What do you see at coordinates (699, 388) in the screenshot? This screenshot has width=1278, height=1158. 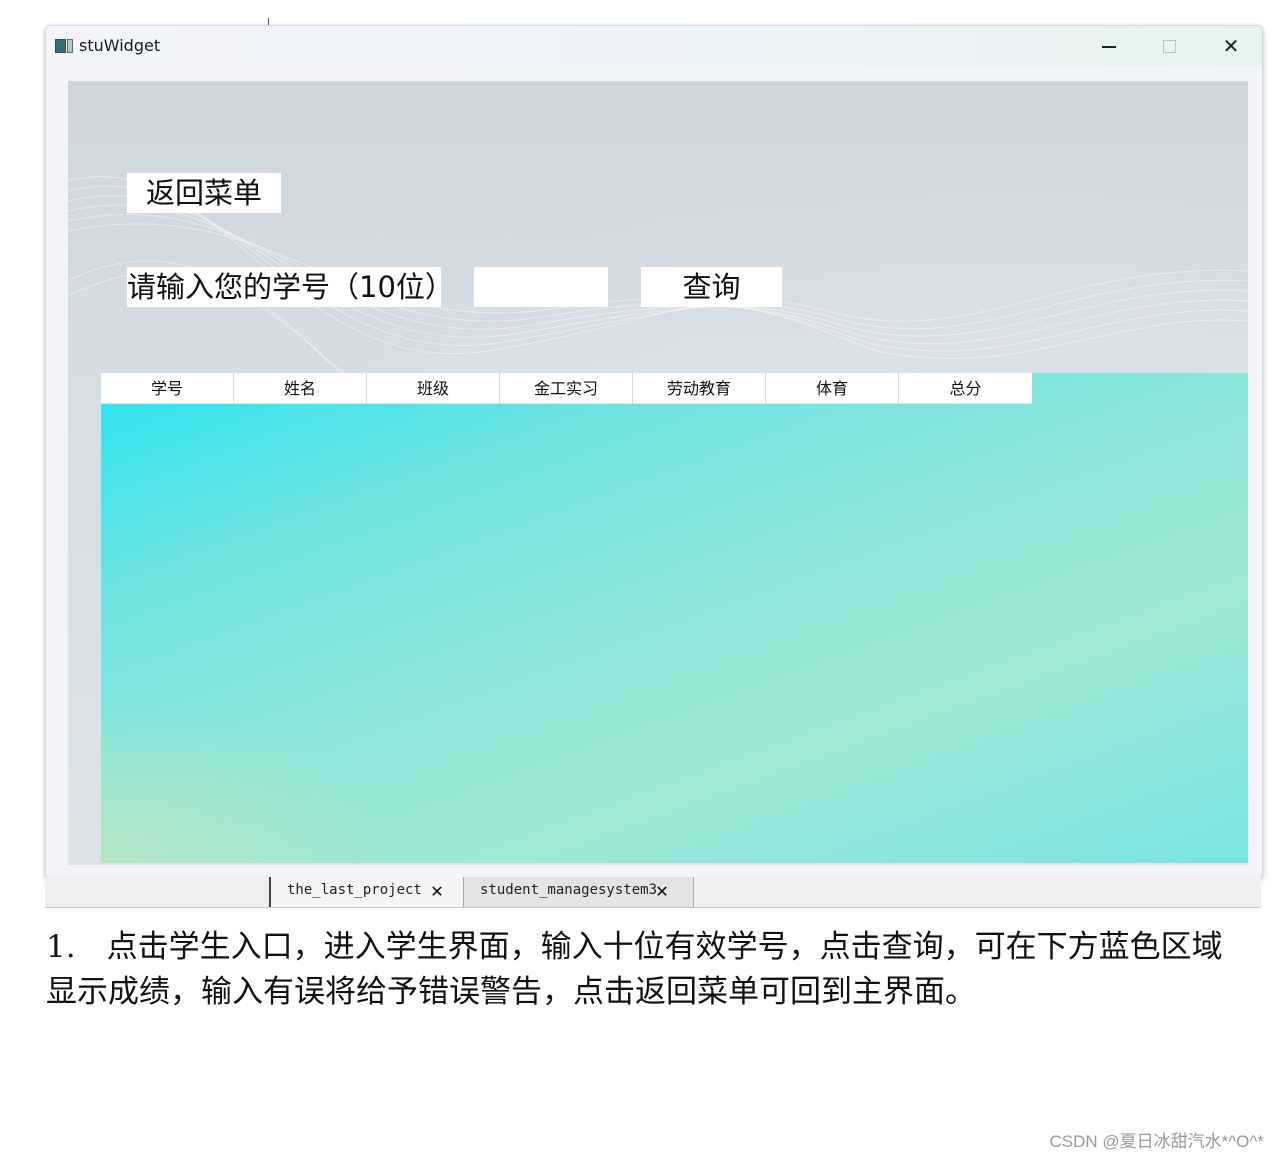 I see `column-header-labor-education: 劳动教育` at bounding box center [699, 388].